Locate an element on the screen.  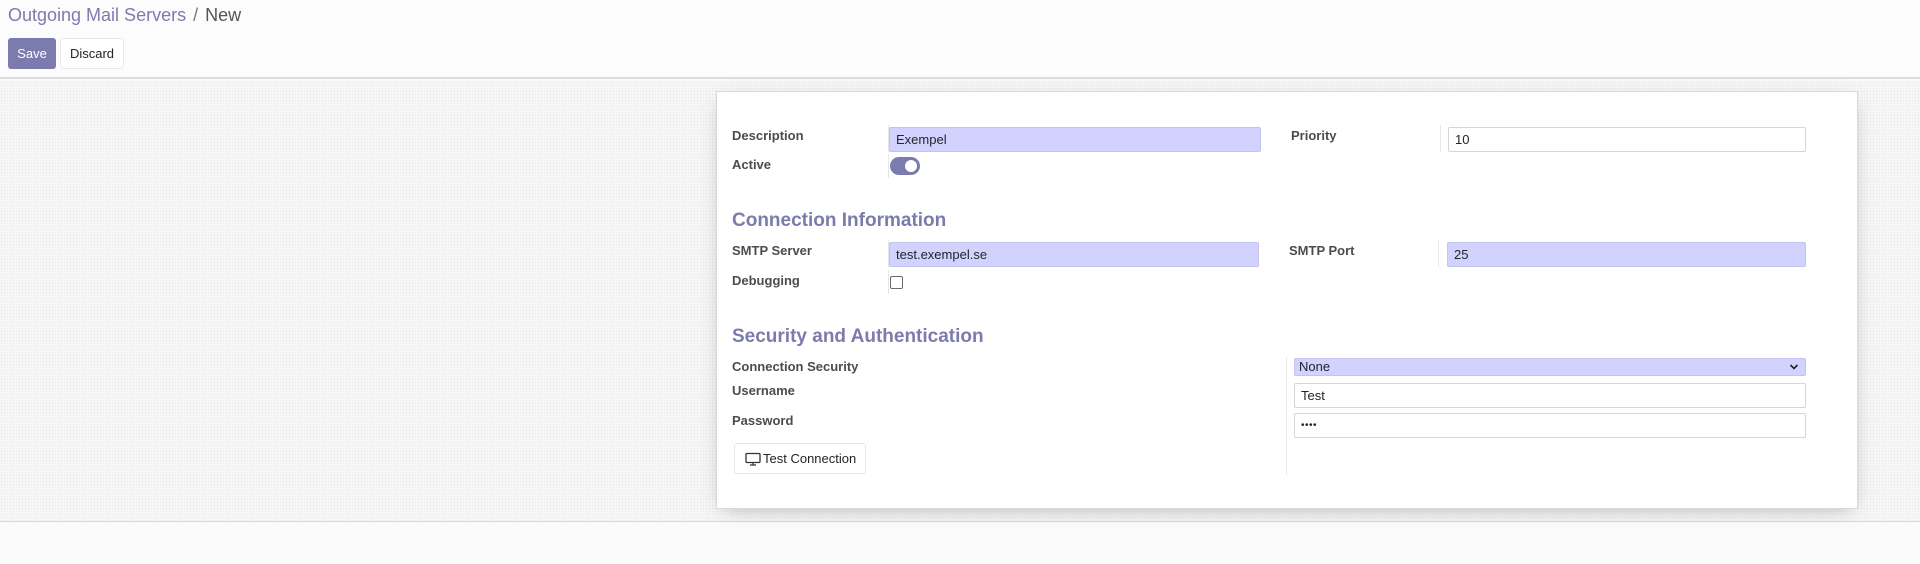
breadcrumb-parent-link: Outgoing Mail Servers is located at coordinates (97, 15).